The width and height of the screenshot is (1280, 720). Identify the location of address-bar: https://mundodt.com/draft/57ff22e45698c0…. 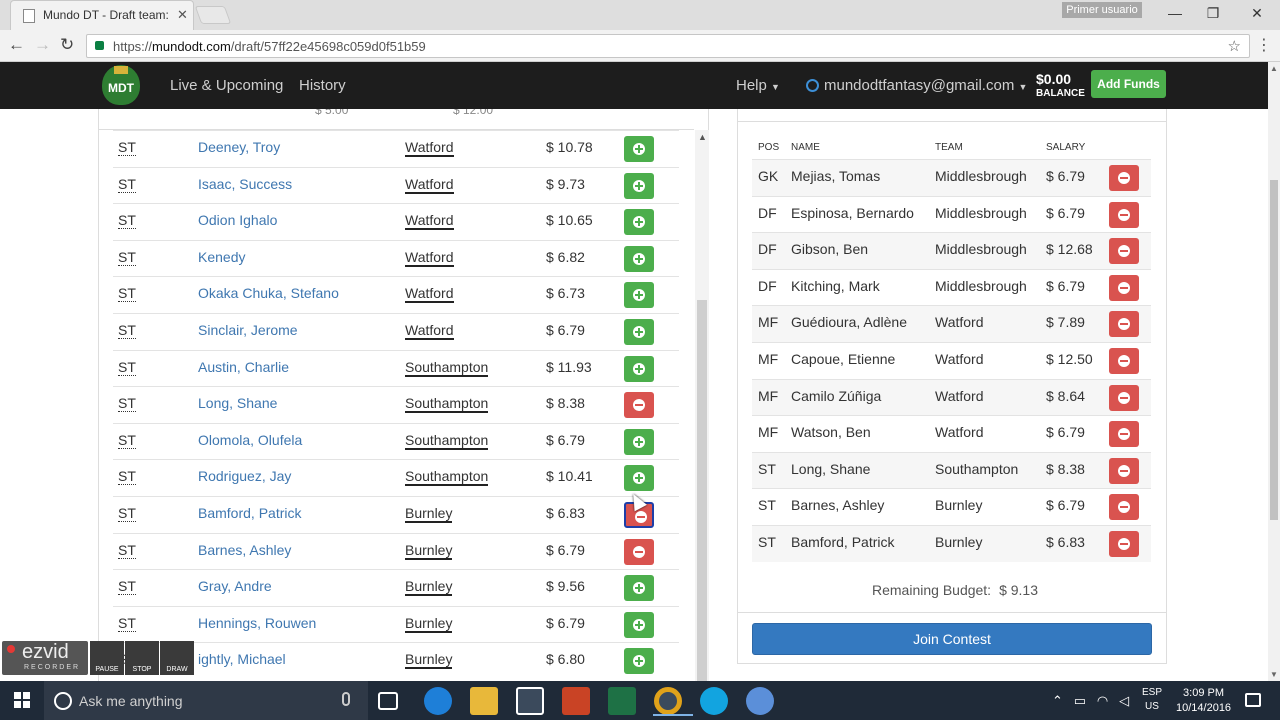
(668, 46).